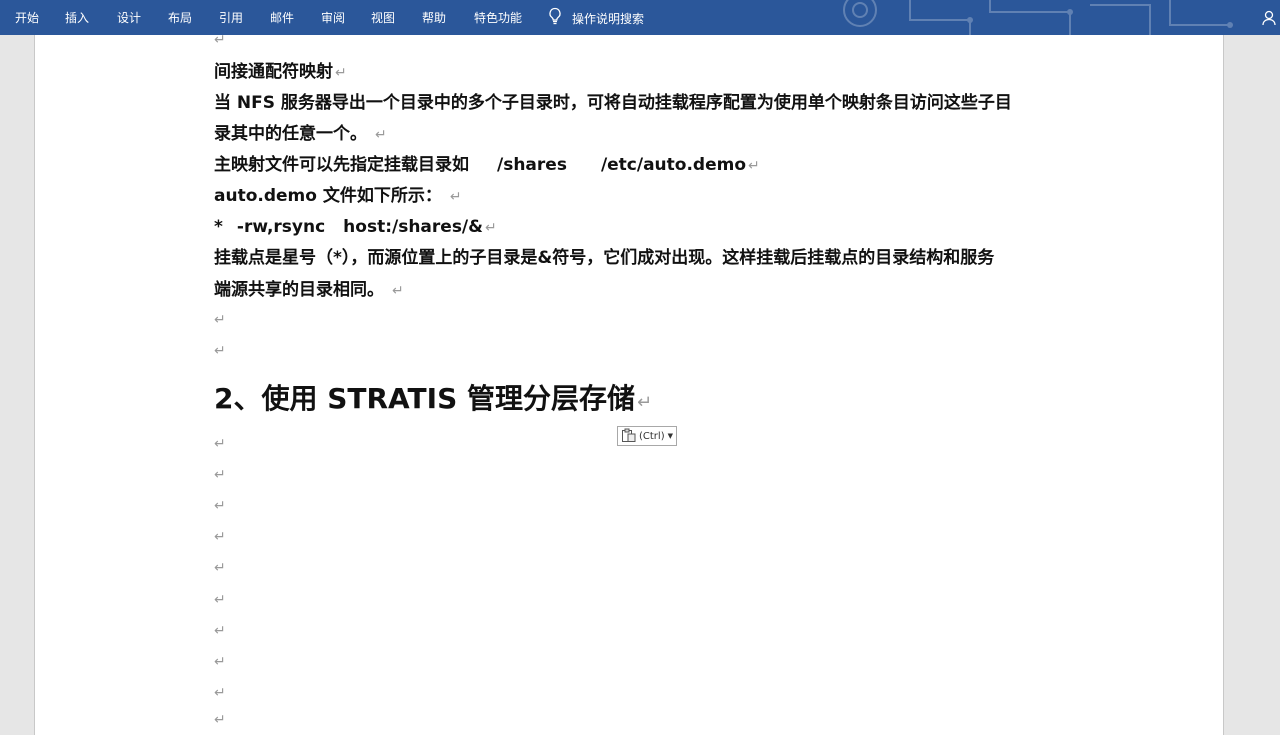  Describe the element at coordinates (282, 18) in the screenshot. I see `tab-mailings: 邮件` at that location.